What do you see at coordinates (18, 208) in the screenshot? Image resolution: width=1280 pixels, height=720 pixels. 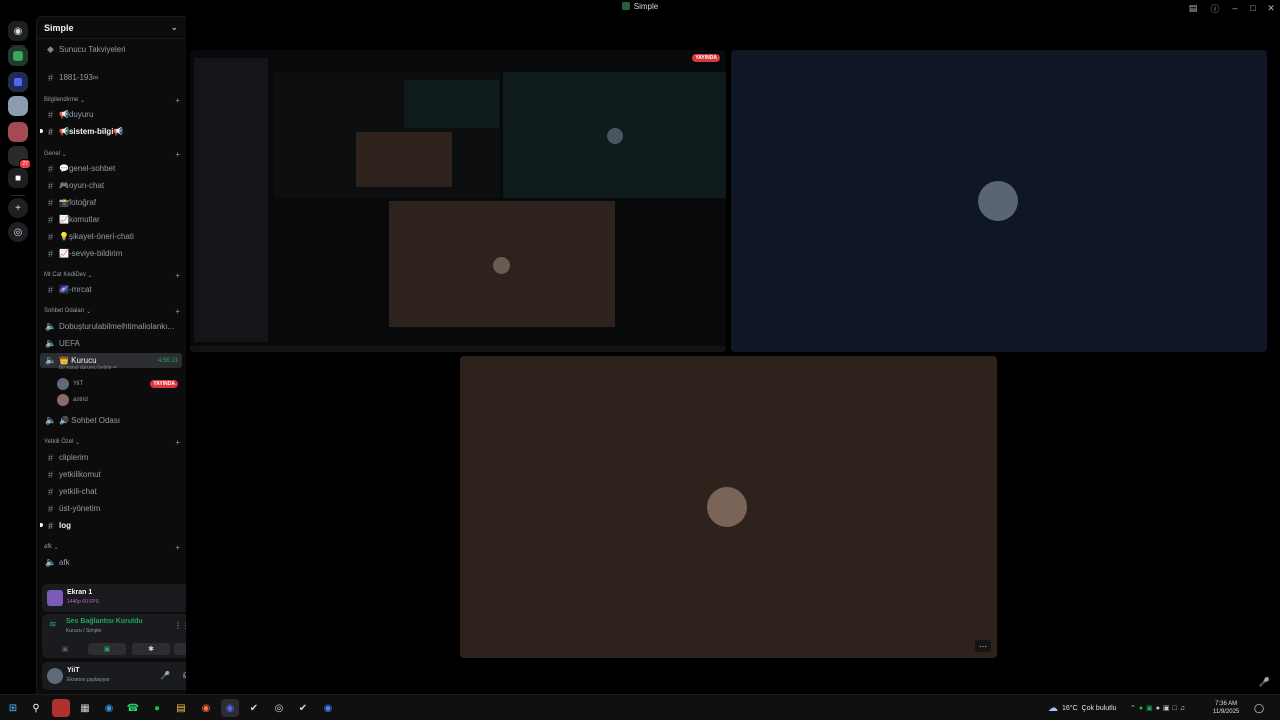 I see `add-server-icon: +` at bounding box center [18, 208].